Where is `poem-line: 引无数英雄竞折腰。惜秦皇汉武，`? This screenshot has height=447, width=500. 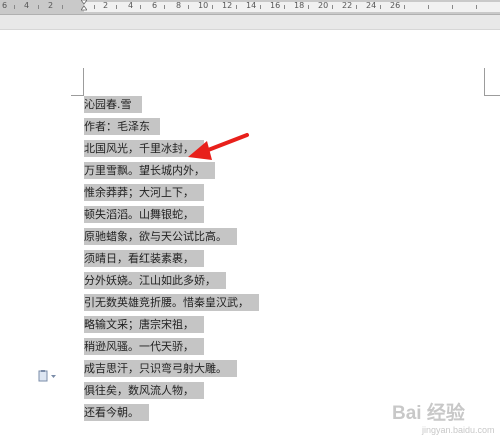 poem-line: 引无数英雄竞折腰。惜秦皇汉武， is located at coordinates (171, 302).